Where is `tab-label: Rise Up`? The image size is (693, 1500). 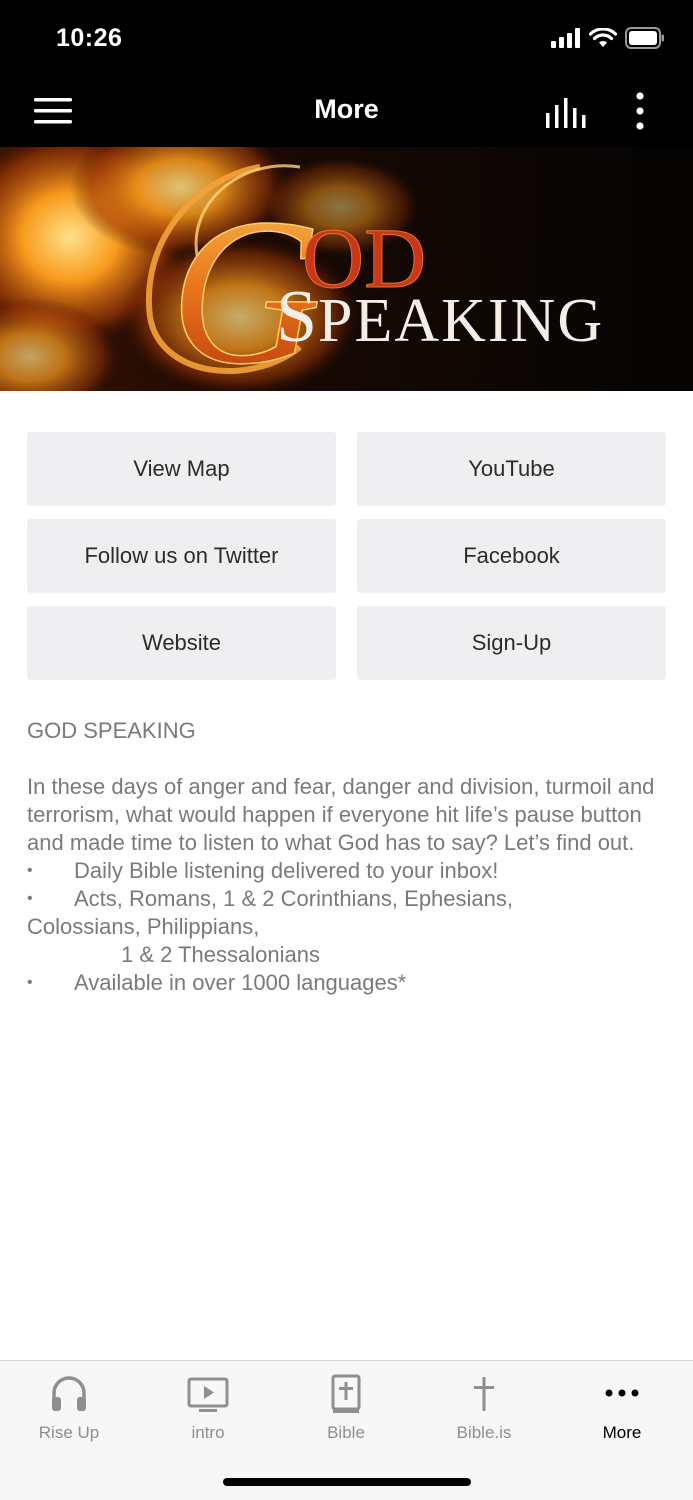
tab-label: Rise Up is located at coordinates (69, 1432).